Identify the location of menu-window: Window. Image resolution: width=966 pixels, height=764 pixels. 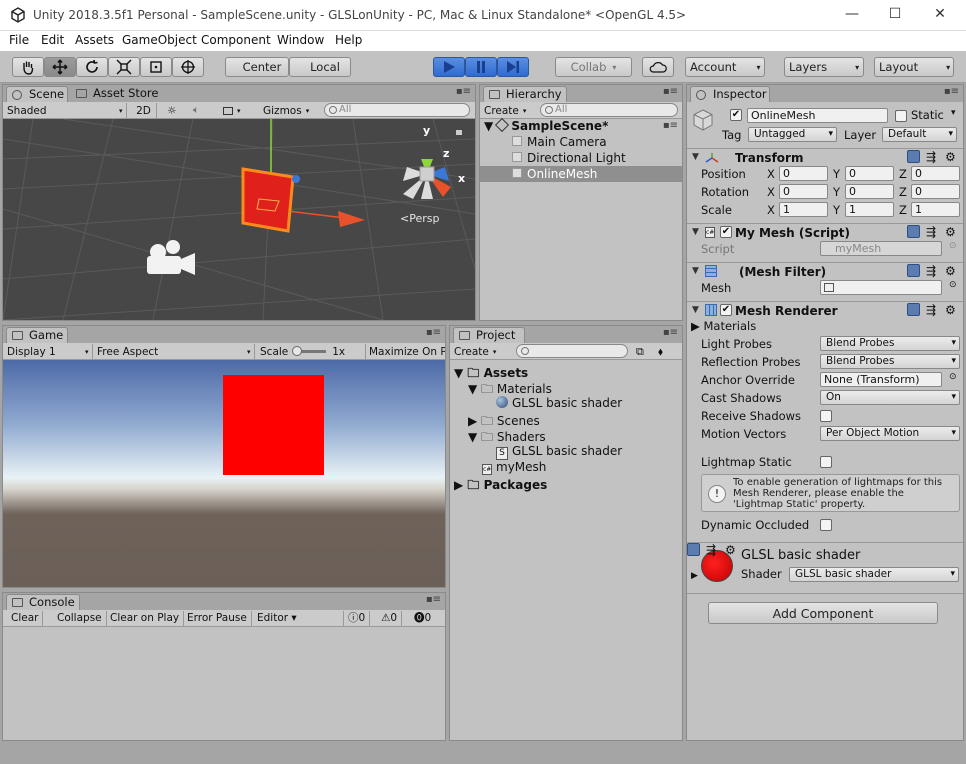
(300, 40).